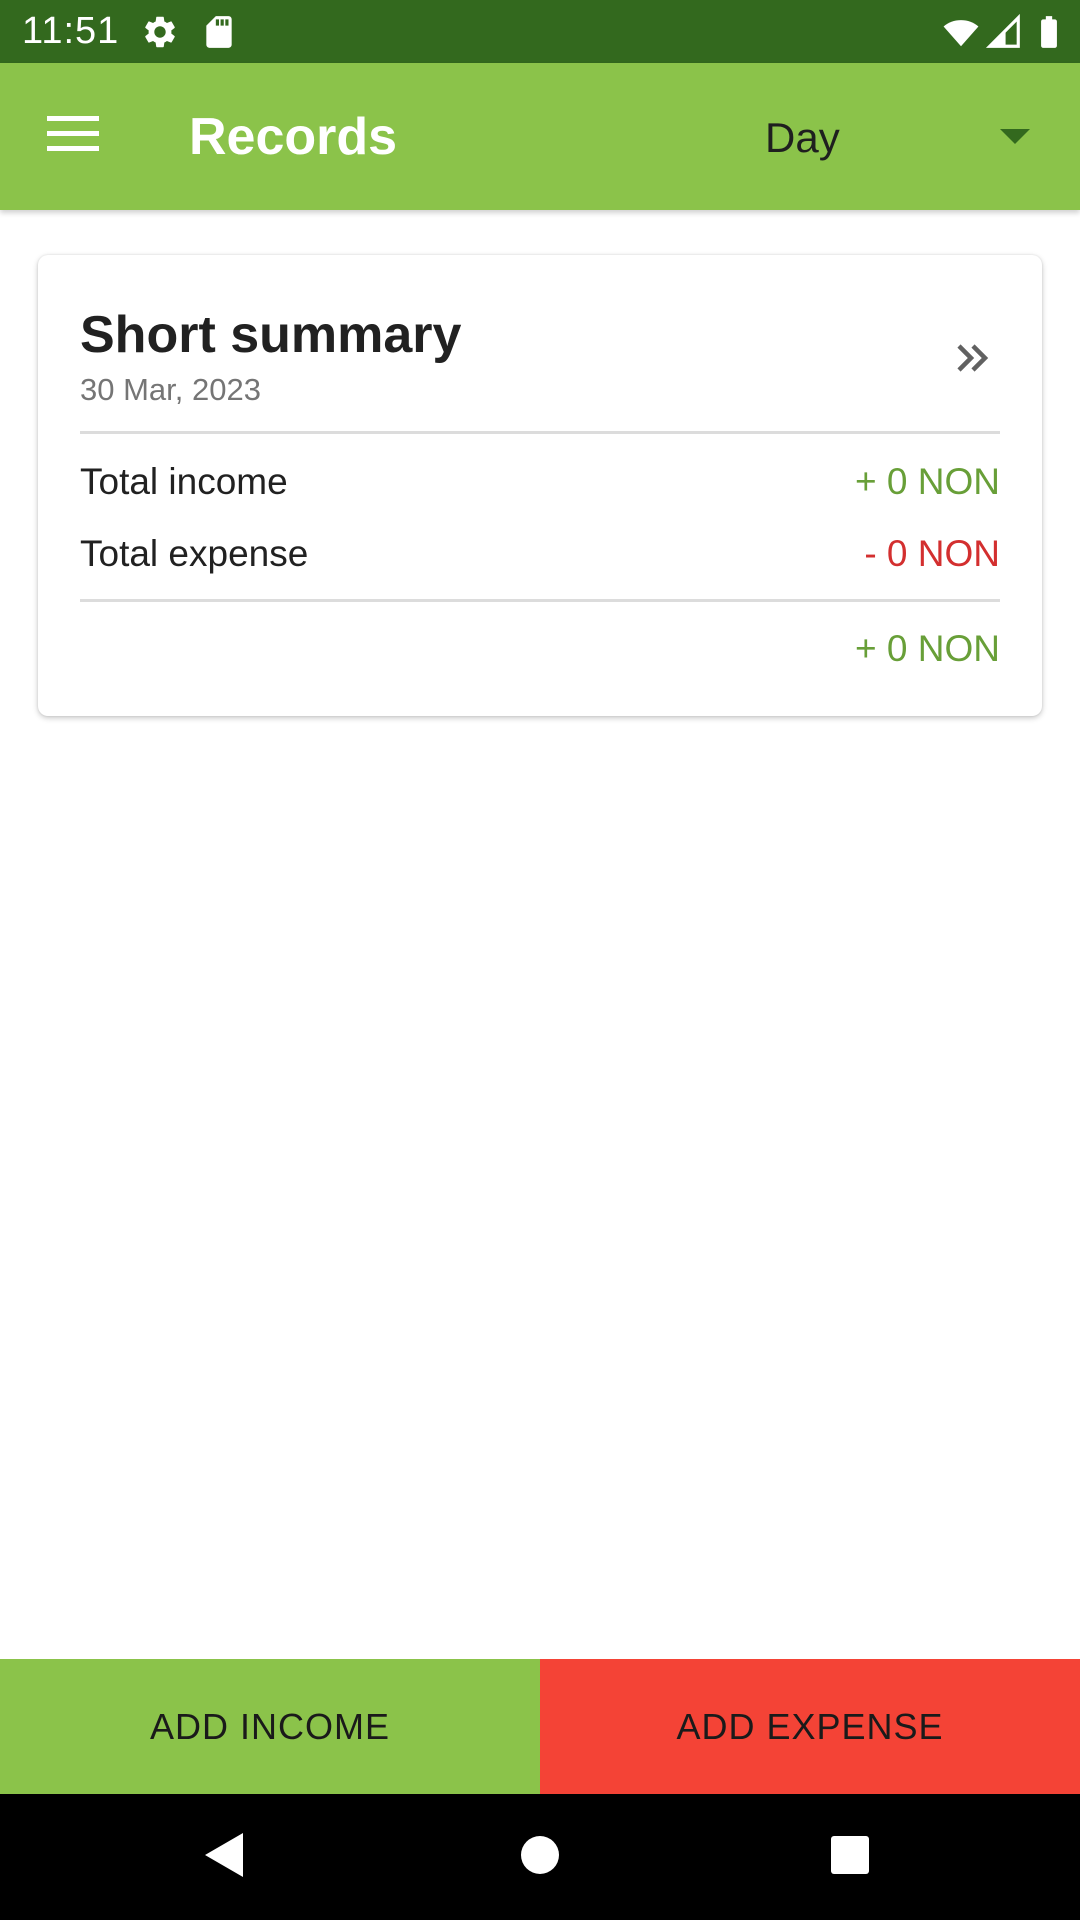 The width and height of the screenshot is (1080, 1920). I want to click on total-expense-value: - 0 NON, so click(932, 553).